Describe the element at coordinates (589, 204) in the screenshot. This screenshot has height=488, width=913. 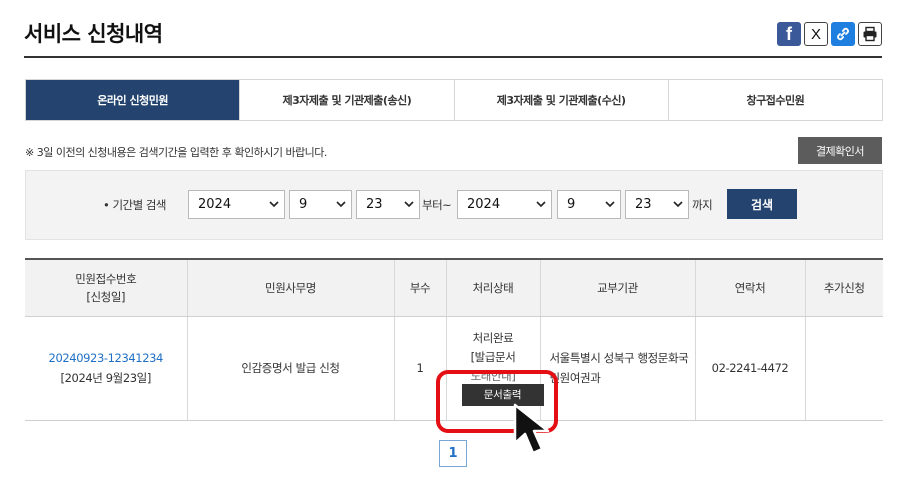
I see `to-month-select: 9` at that location.